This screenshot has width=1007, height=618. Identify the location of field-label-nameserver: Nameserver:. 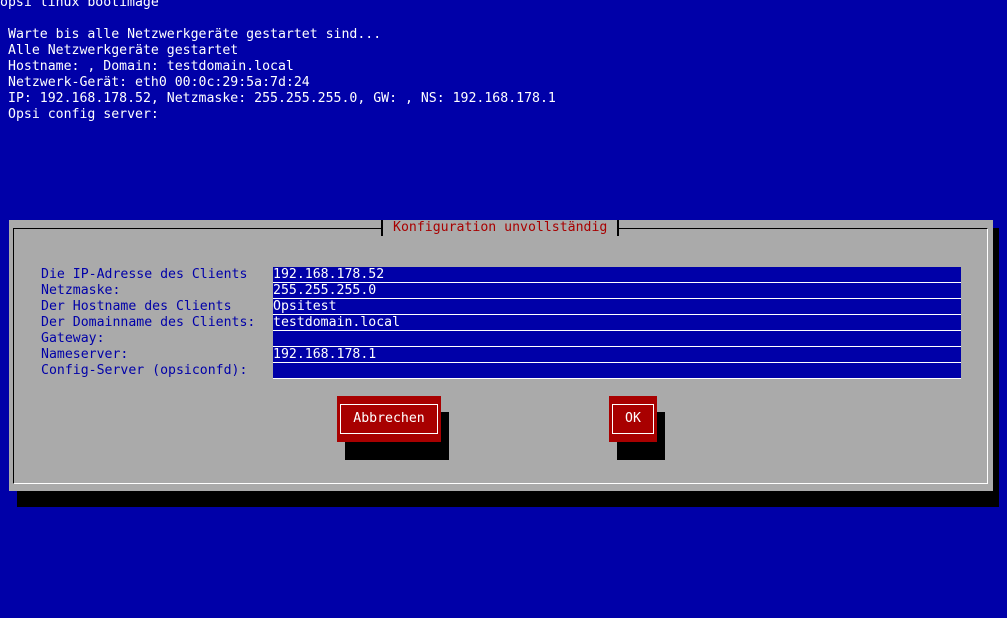
(85, 354).